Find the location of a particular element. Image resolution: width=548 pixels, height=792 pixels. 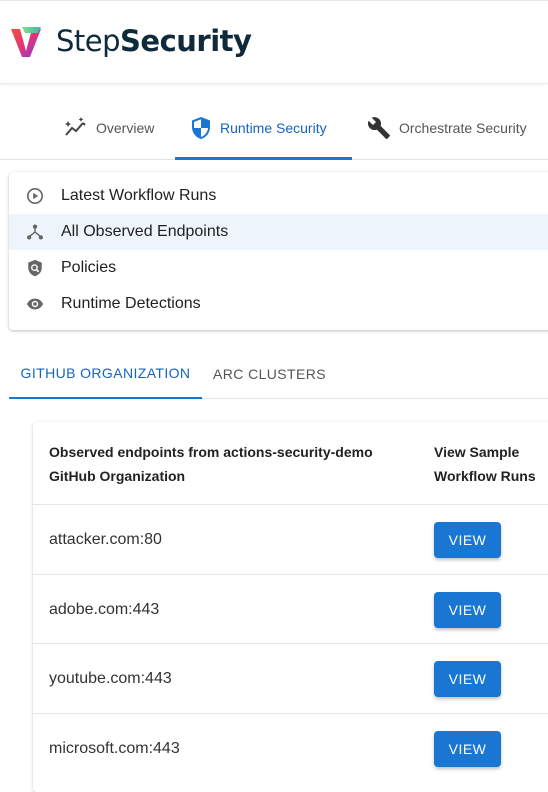

menu-item-latest-workflow-runs: Latest Workflow Runs is located at coordinates (278, 196).